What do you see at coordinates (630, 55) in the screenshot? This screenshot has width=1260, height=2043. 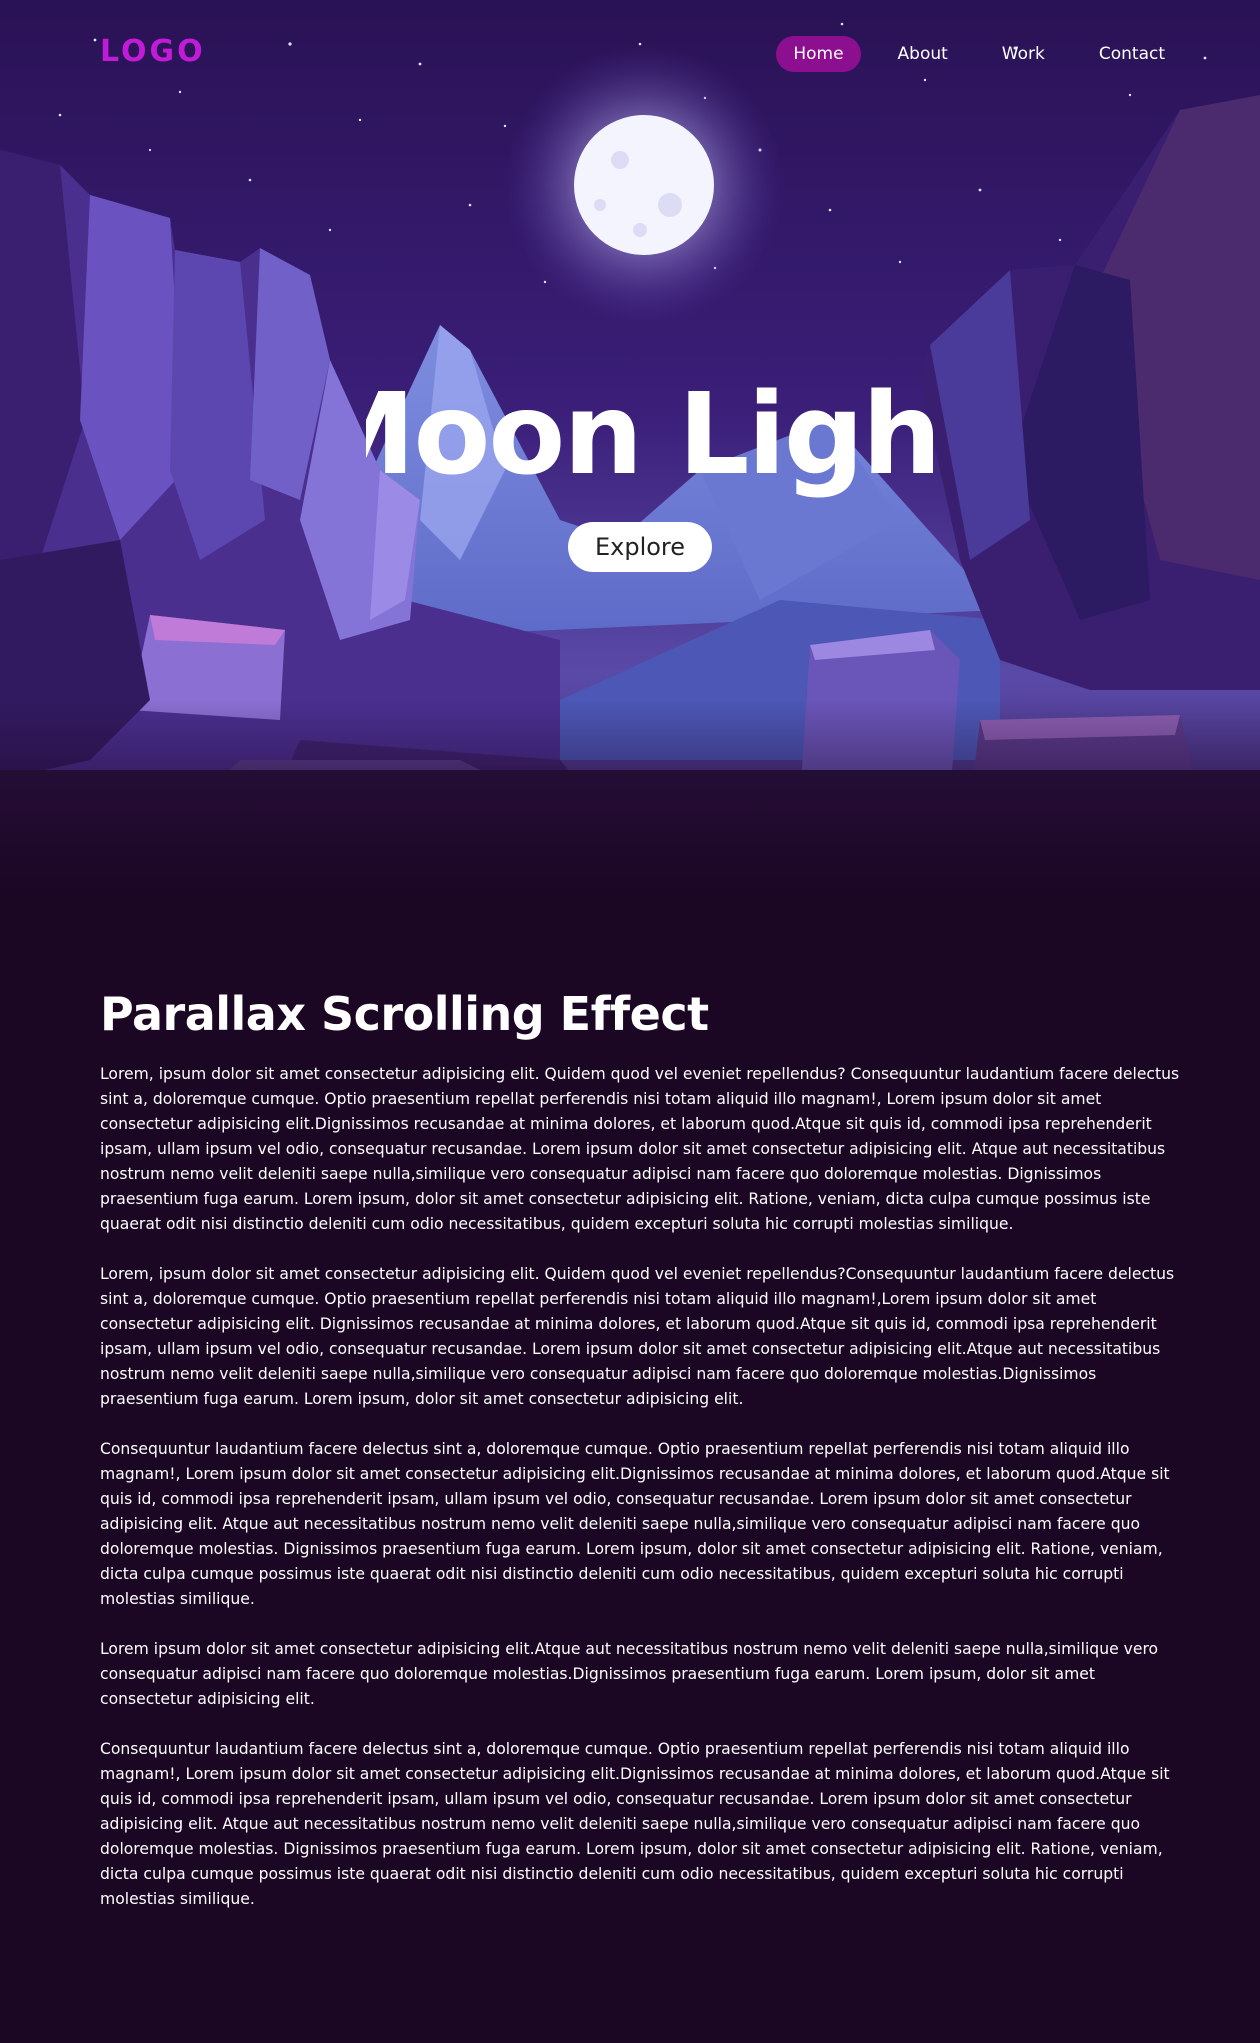 I see `top-navigation: LOGO Home About Work Contact` at bounding box center [630, 55].